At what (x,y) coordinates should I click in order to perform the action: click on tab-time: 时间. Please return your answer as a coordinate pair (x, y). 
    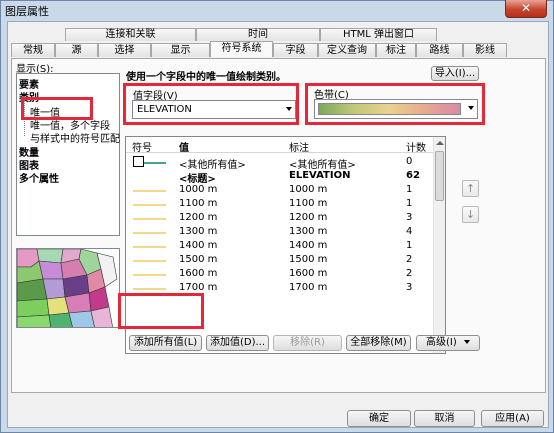
    Looking at the image, I should click on (258, 34).